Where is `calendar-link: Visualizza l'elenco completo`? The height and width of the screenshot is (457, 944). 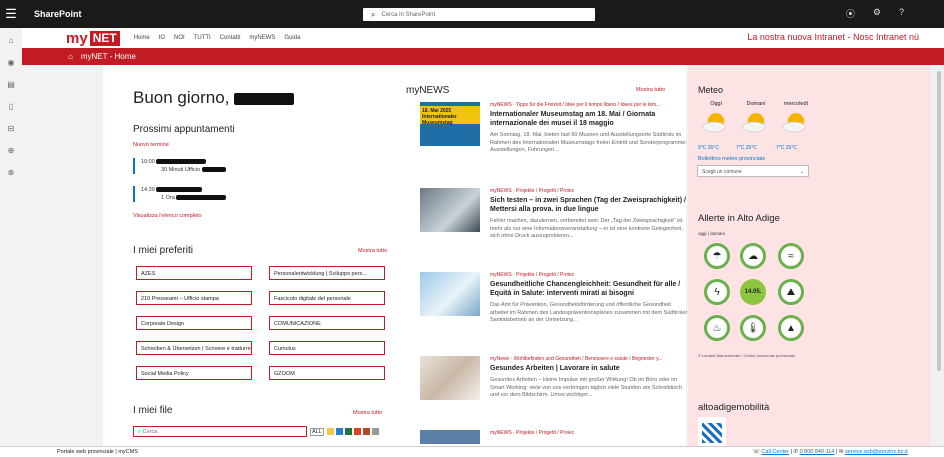 calendar-link: Visualizza l'elenco completo is located at coordinates (167, 216).